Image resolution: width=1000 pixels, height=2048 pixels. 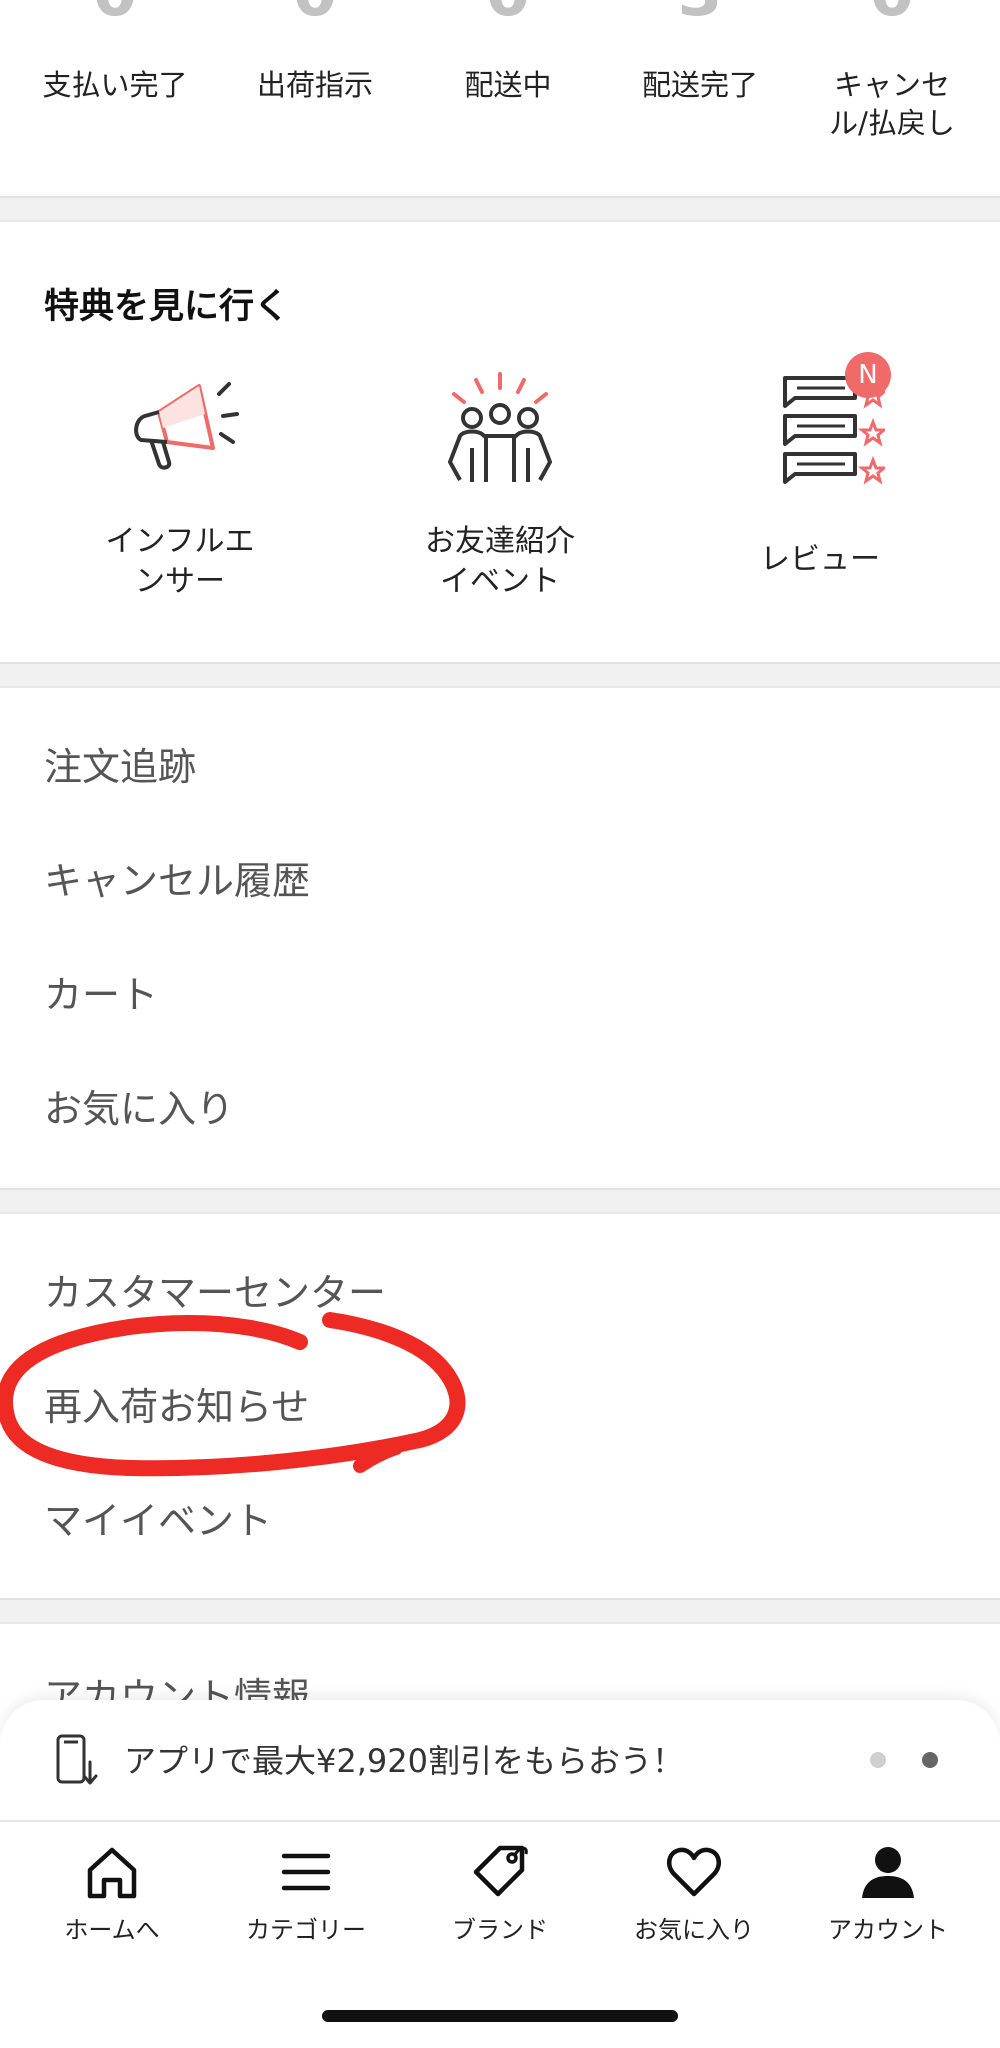 What do you see at coordinates (306, 1872) in the screenshot?
I see `menu-icon` at bounding box center [306, 1872].